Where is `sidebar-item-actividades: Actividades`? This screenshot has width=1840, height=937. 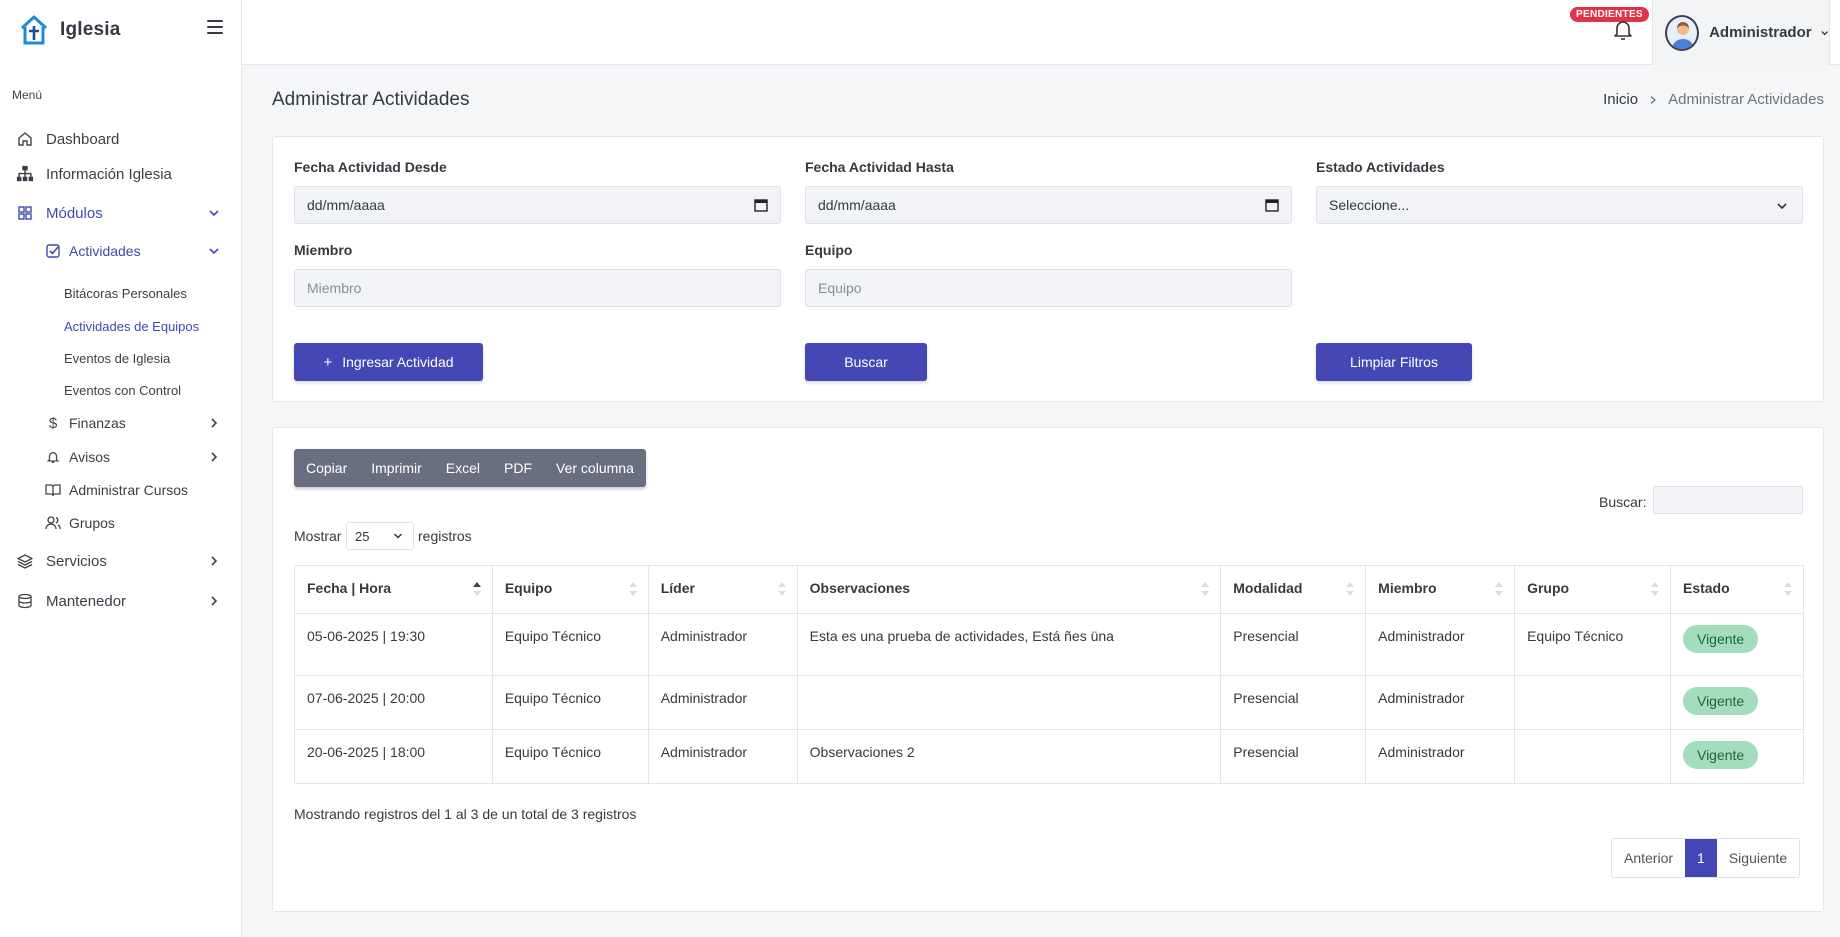
sidebar-item-actividades: Actividades is located at coordinates (121, 251).